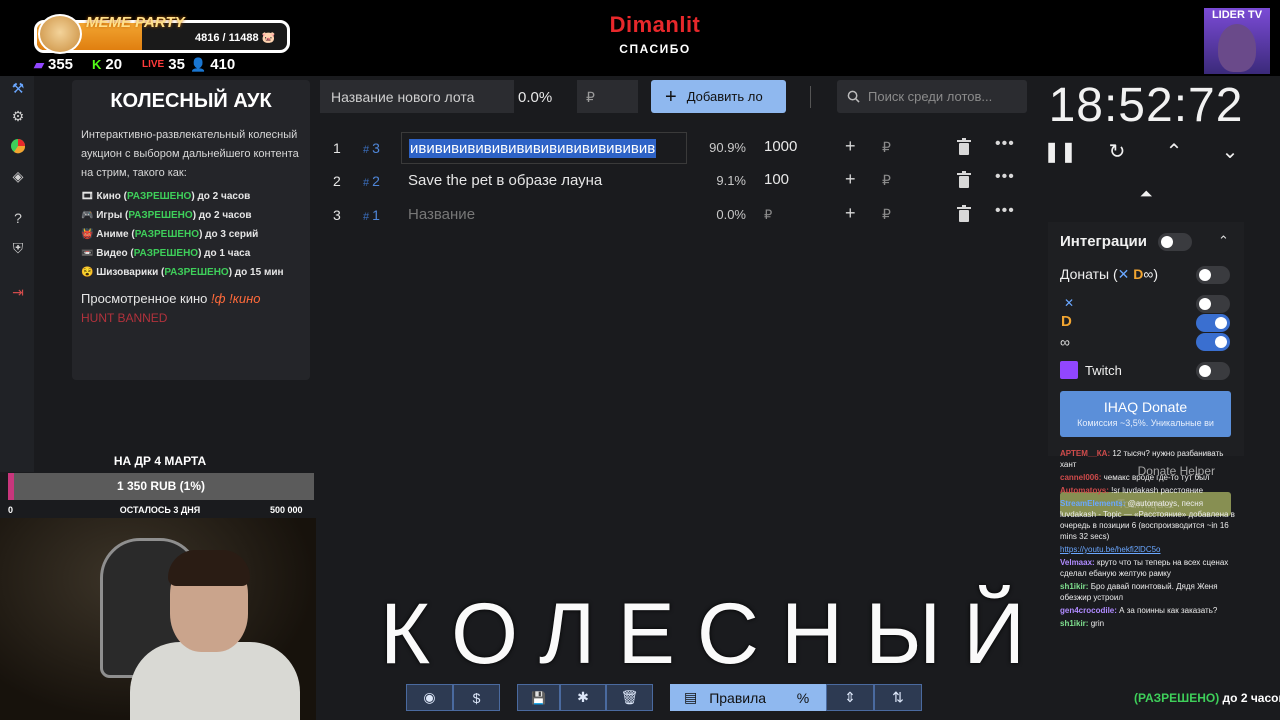 The image size is (1280, 720). Describe the element at coordinates (544, 148) in the screenshot. I see `lot-name-input: ививививививививививививививив` at that location.